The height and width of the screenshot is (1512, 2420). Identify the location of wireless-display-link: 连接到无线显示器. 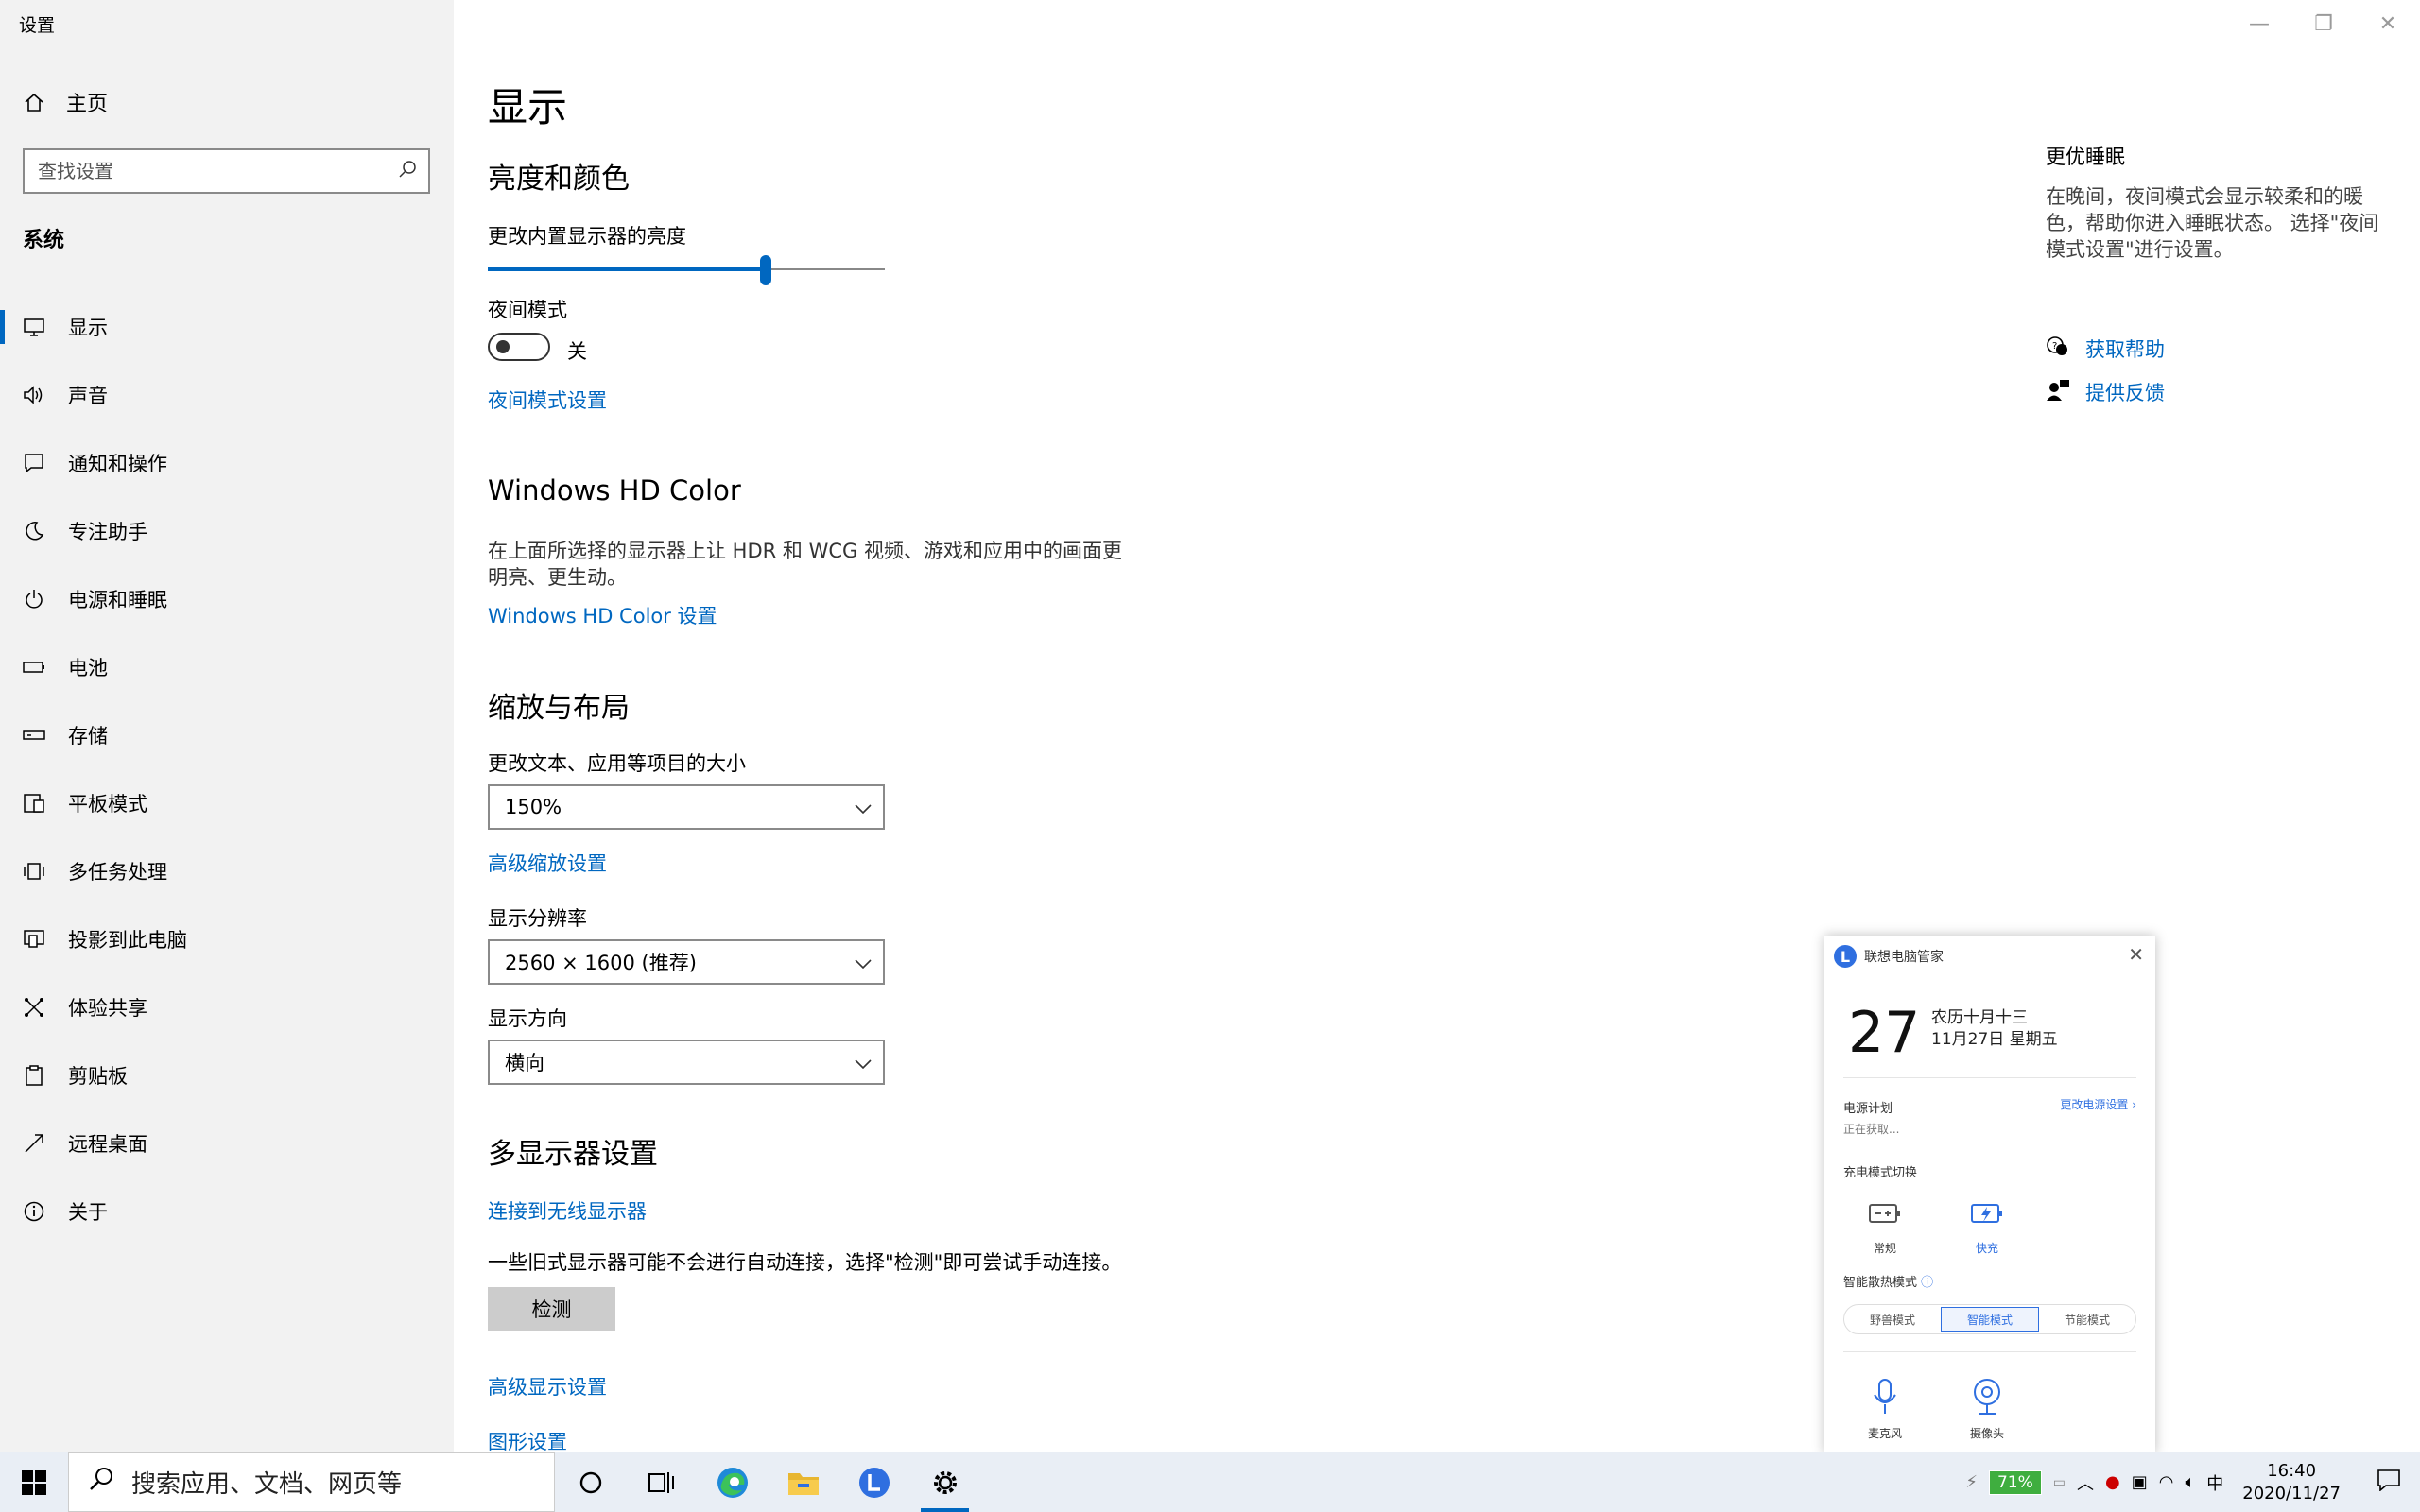
(568, 1210).